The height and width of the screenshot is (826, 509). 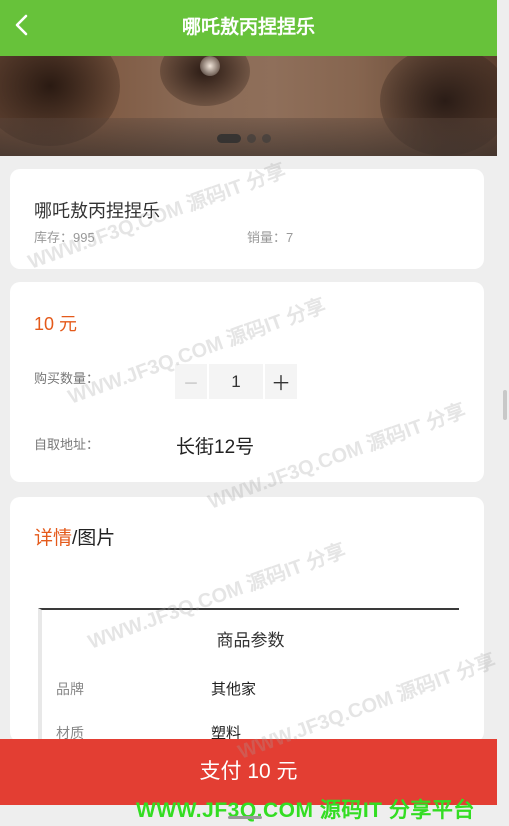 I want to click on tab-images: 图片, so click(x=96, y=538).